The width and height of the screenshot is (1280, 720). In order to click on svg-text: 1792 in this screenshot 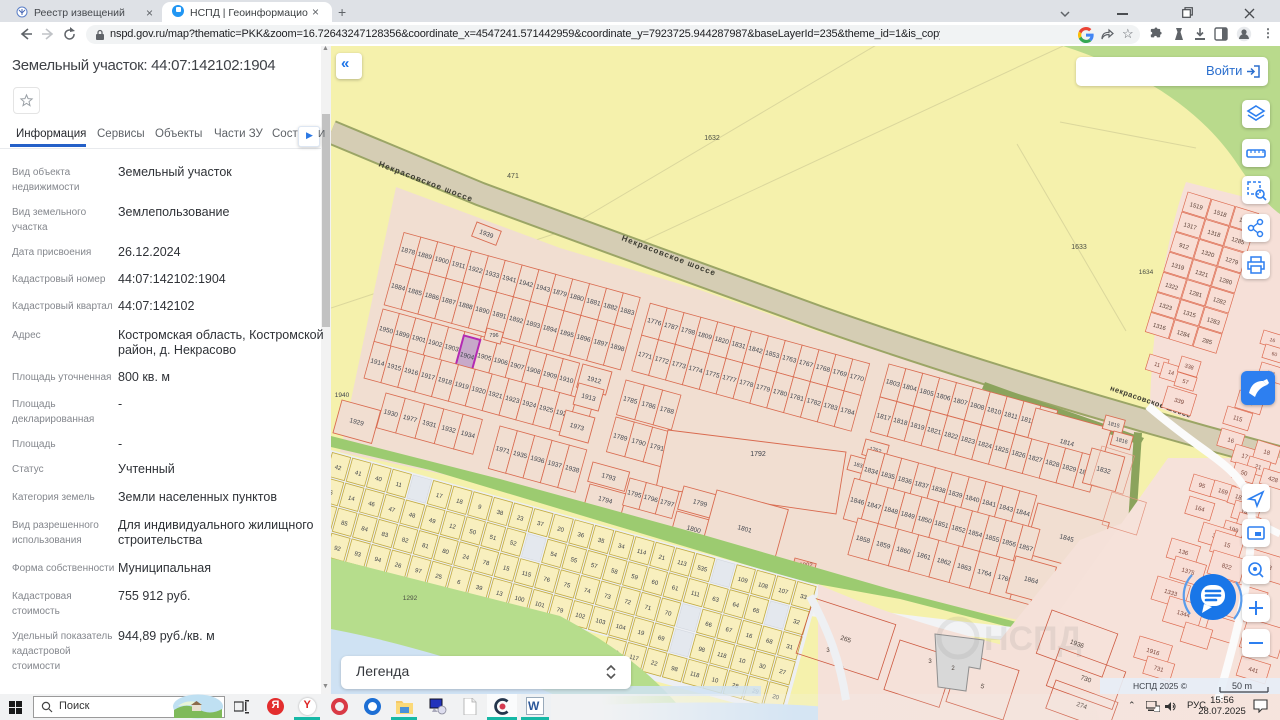, I will do `click(758, 454)`.